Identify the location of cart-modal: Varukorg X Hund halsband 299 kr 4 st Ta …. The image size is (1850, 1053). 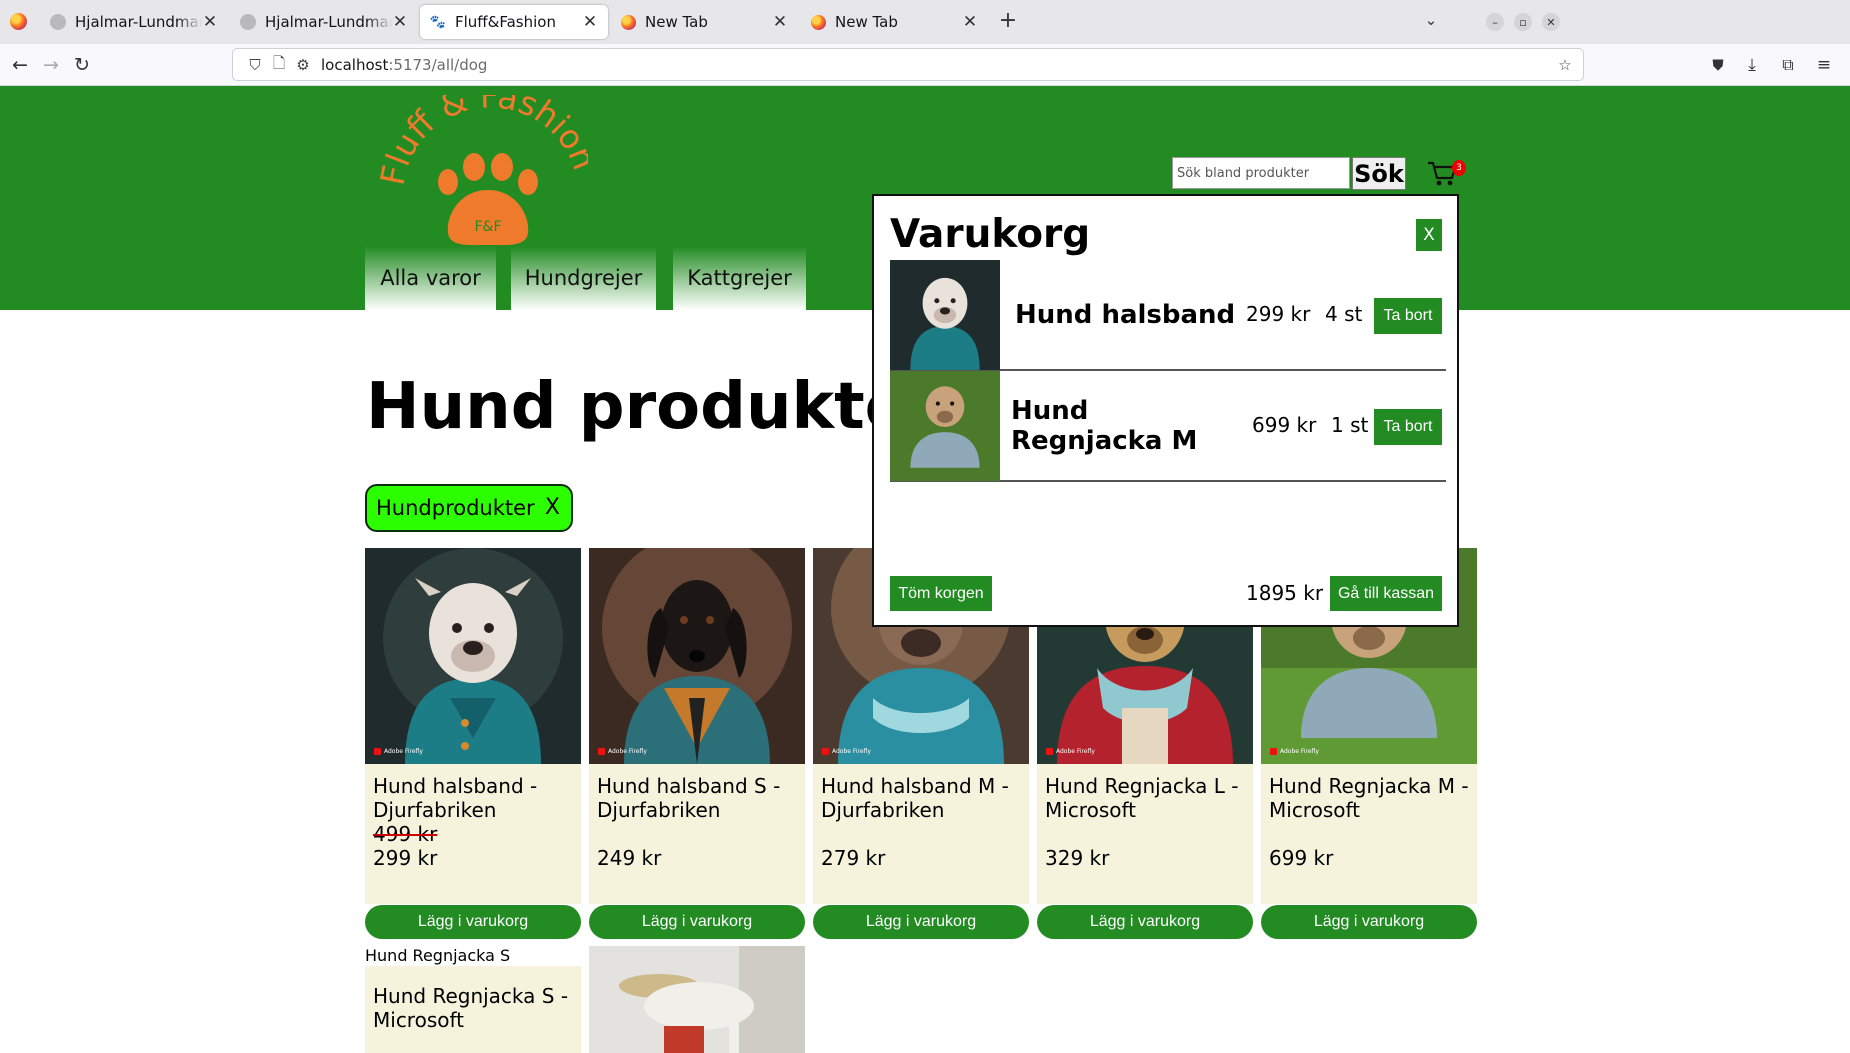
(1165, 410).